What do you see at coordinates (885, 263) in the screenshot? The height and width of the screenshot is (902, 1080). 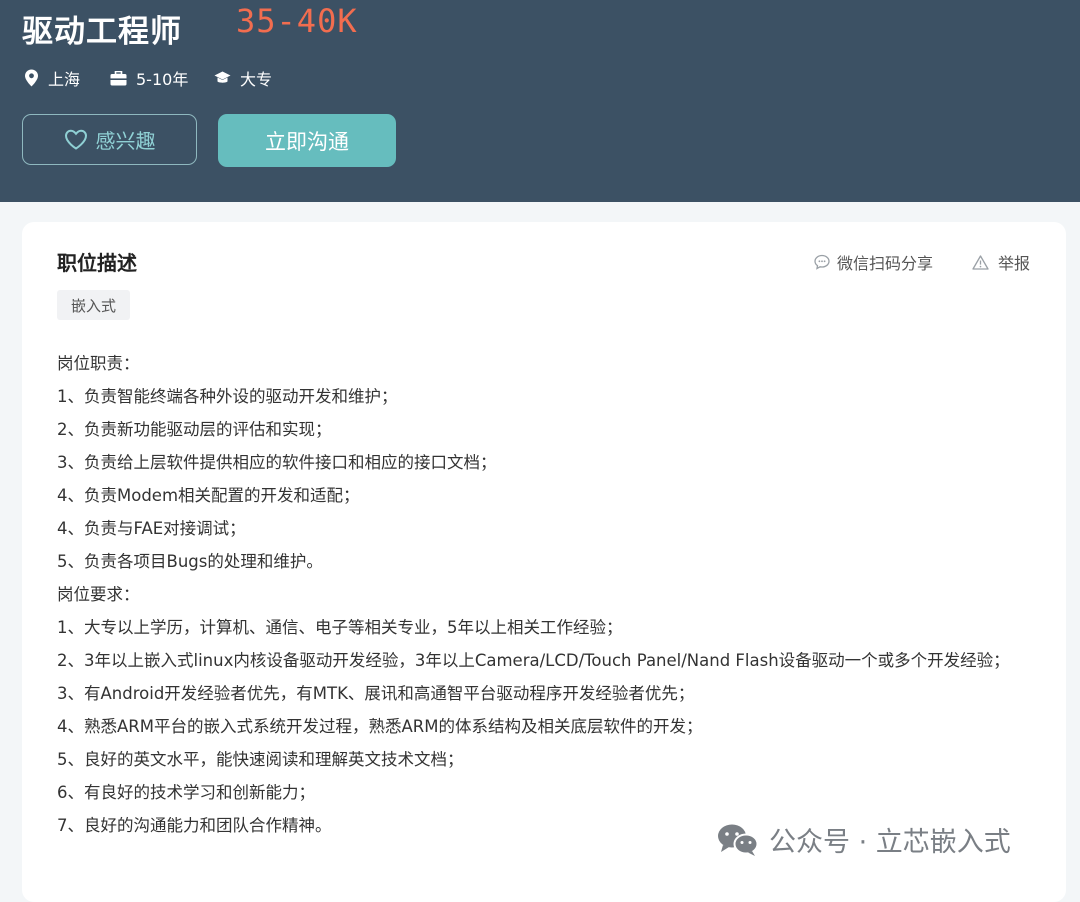 I see `share-label: 微信扫码分享` at bounding box center [885, 263].